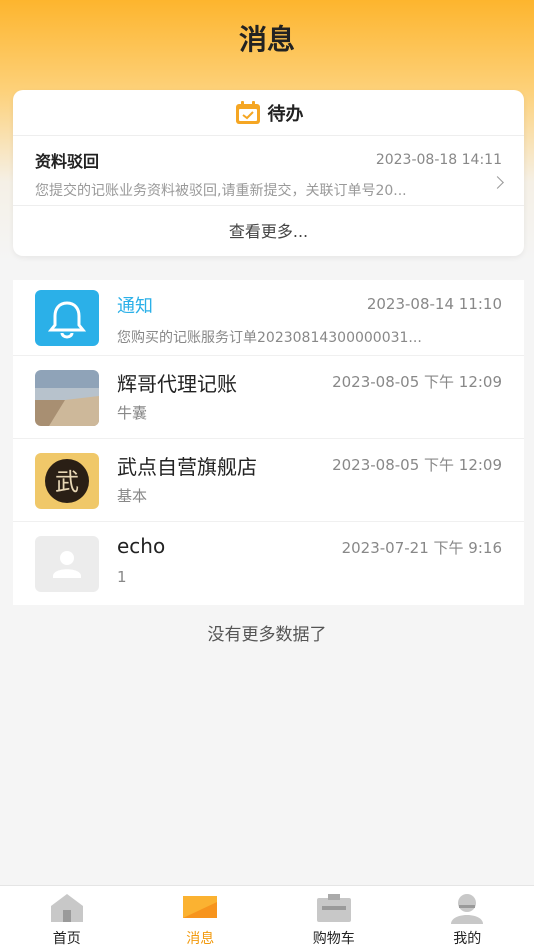  Describe the element at coordinates (132, 496) in the screenshot. I see `message-preview: 基本` at that location.